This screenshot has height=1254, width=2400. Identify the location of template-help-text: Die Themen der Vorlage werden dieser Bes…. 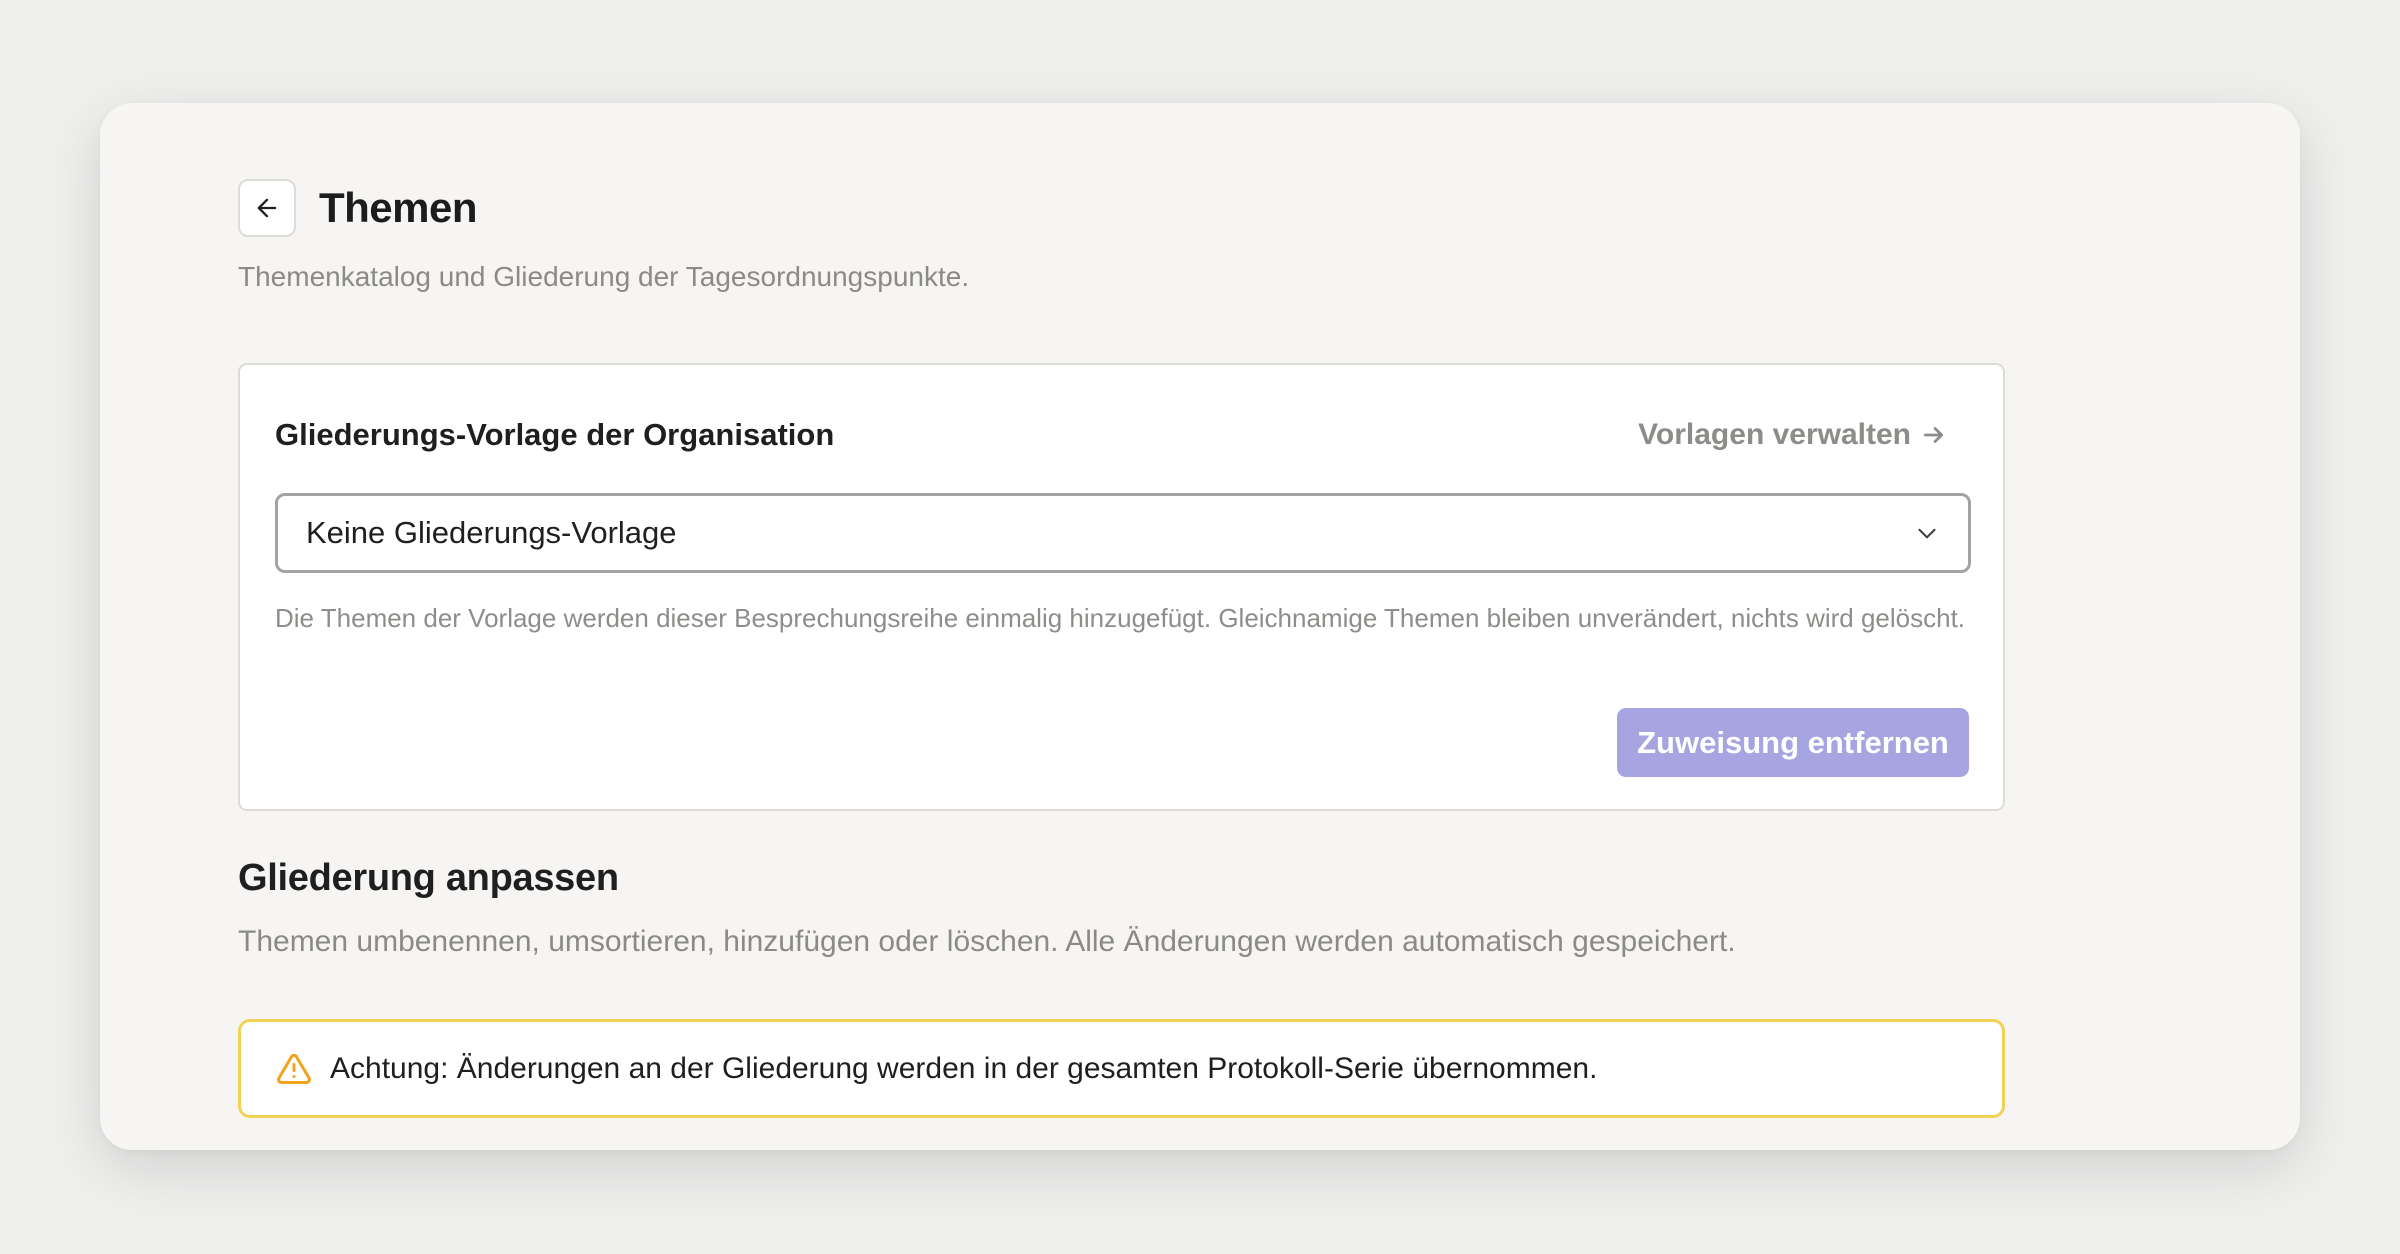
(1120, 618).